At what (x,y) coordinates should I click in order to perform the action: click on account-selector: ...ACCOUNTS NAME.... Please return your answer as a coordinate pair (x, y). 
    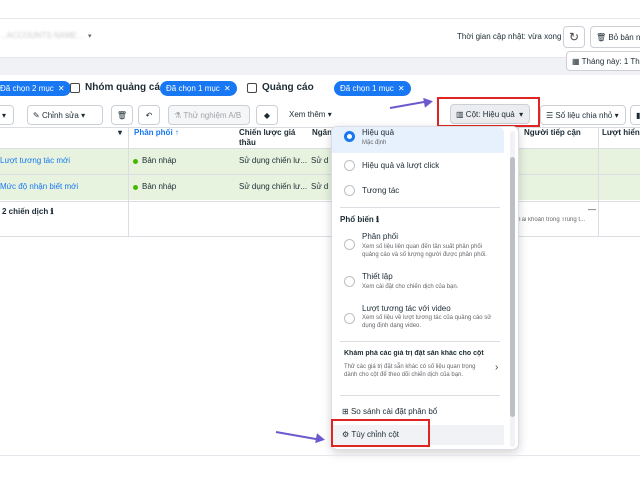
    Looking at the image, I should click on (49, 39).